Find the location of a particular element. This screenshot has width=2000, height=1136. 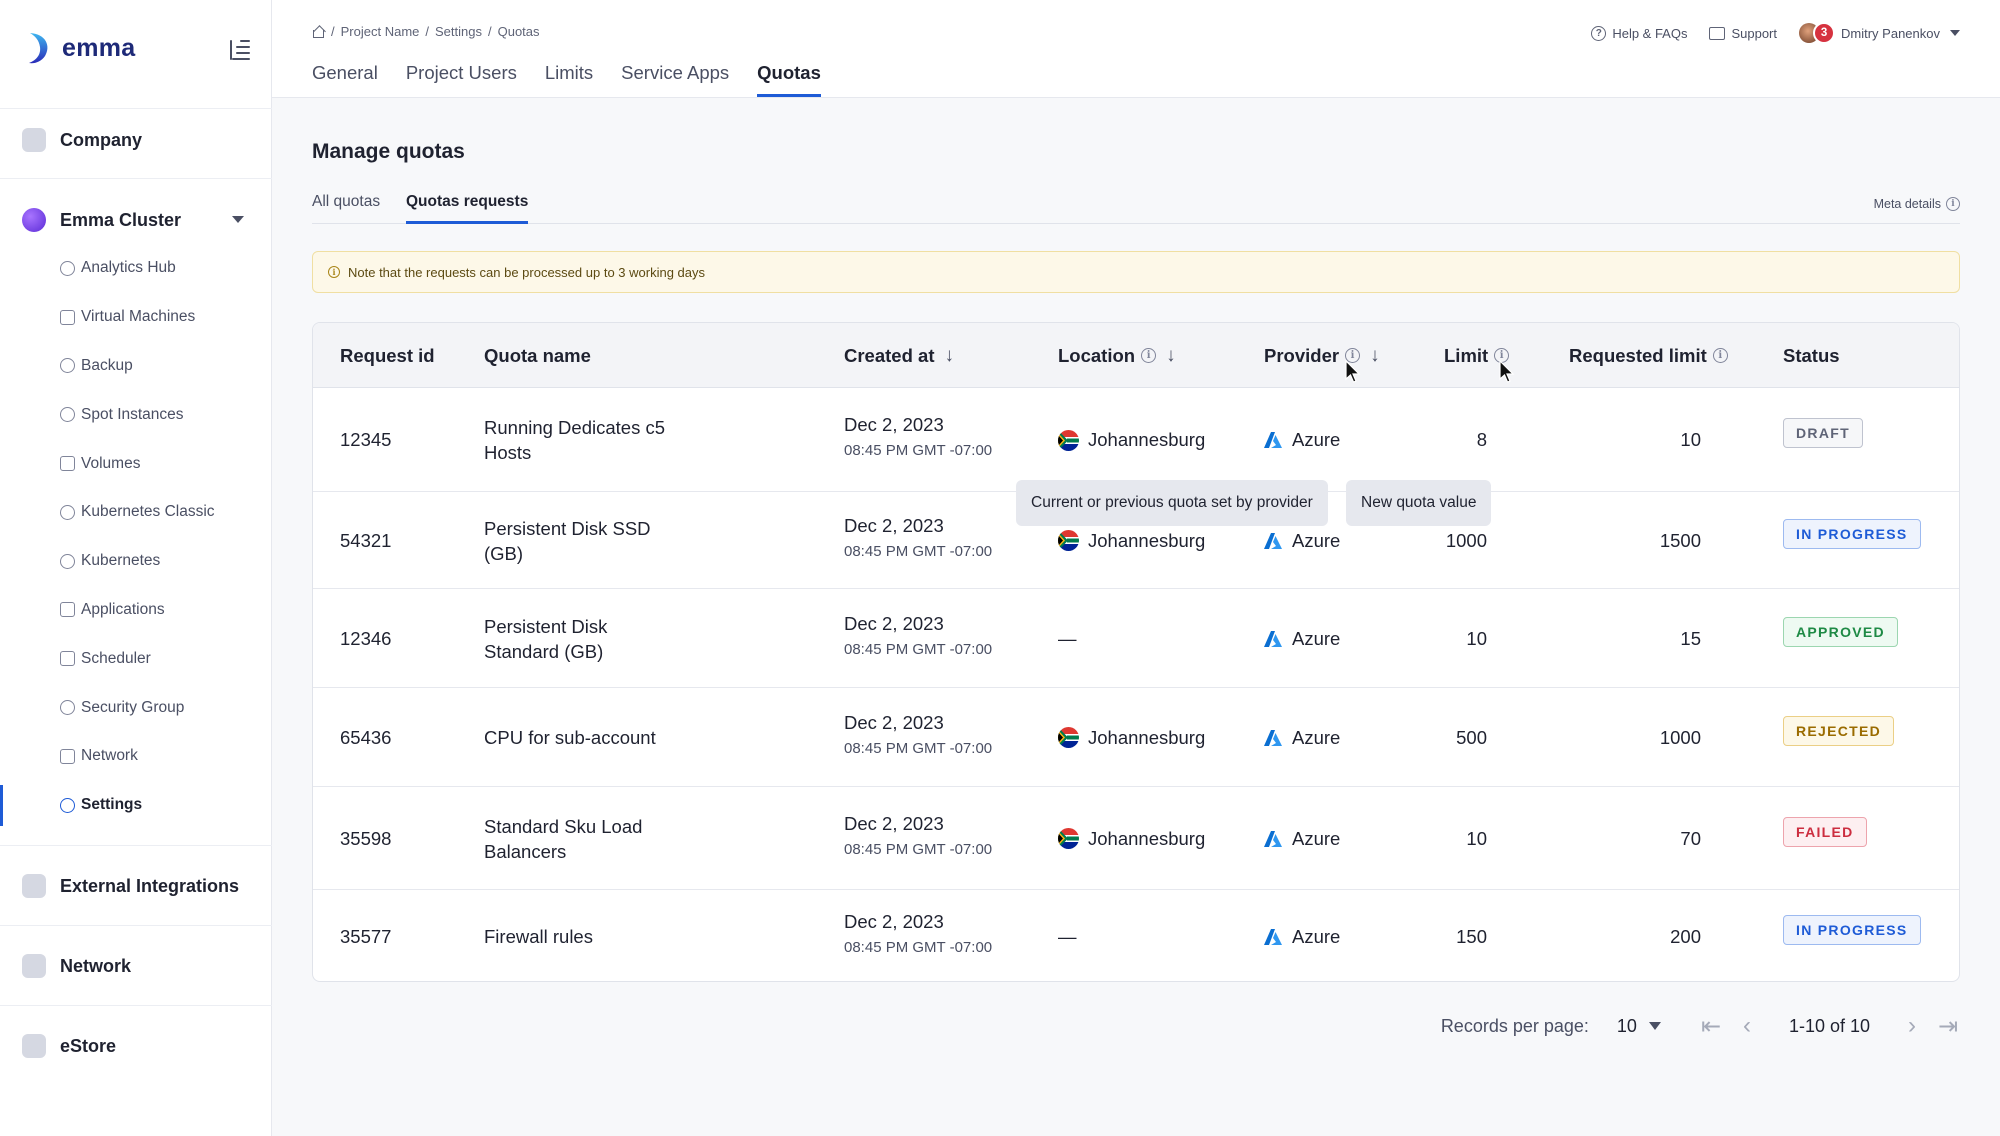

records-per-page-select: 10 is located at coordinates (1639, 1026).